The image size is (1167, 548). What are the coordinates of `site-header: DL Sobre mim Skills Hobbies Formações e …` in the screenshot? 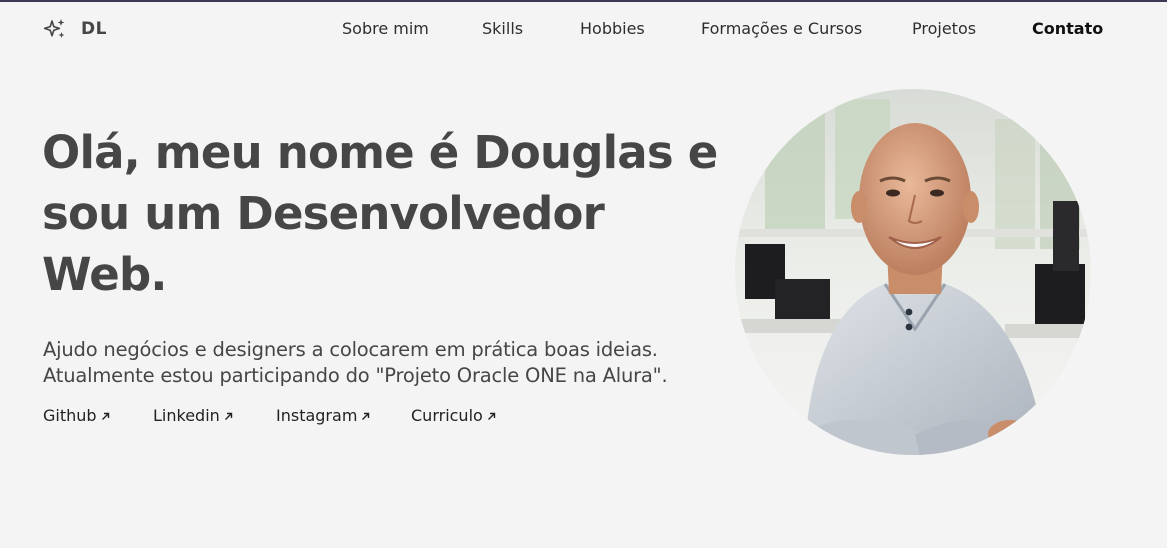 It's located at (583, 29).